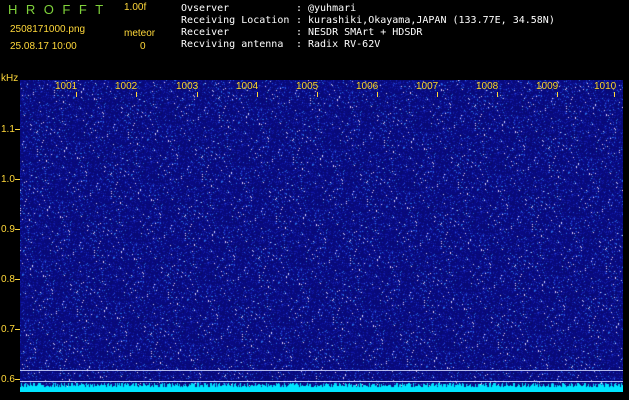  What do you see at coordinates (626, 240) in the screenshot?
I see `right-gutter` at bounding box center [626, 240].